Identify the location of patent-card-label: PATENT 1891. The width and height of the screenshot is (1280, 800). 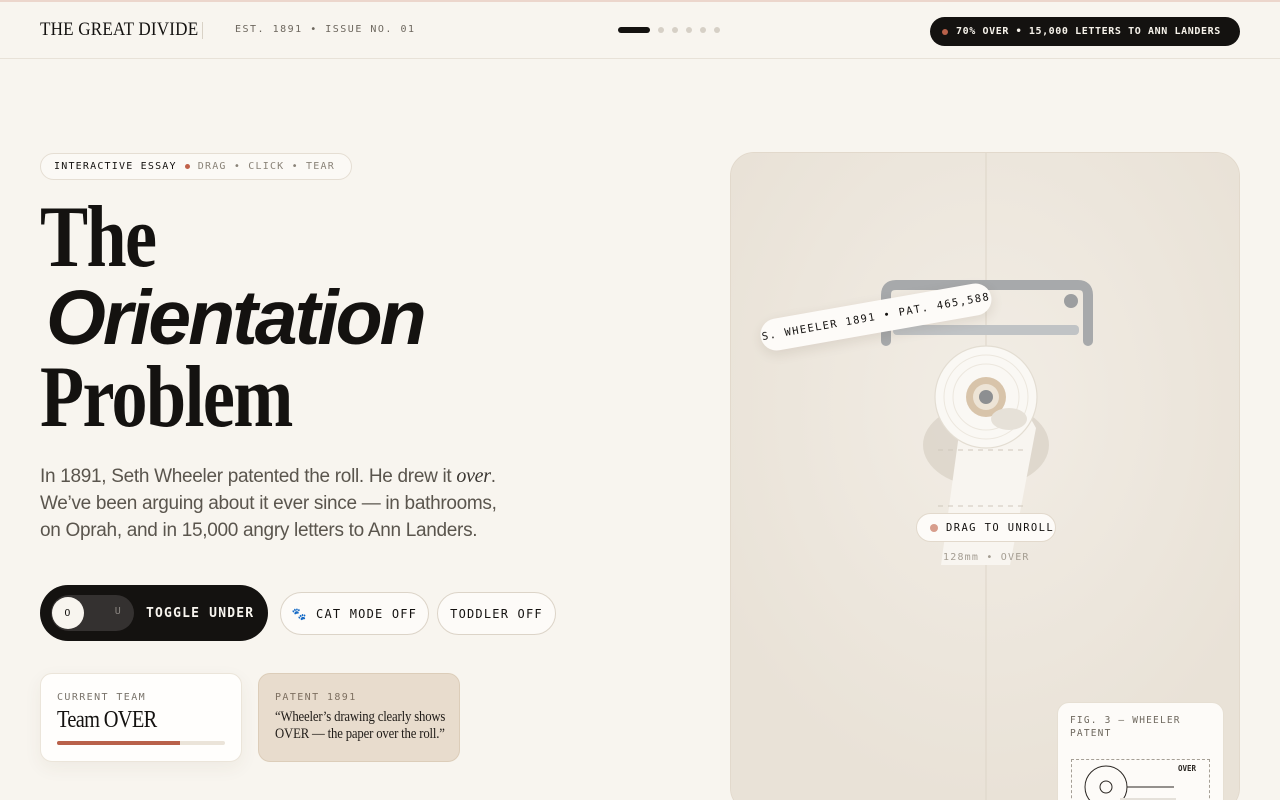
(316, 697).